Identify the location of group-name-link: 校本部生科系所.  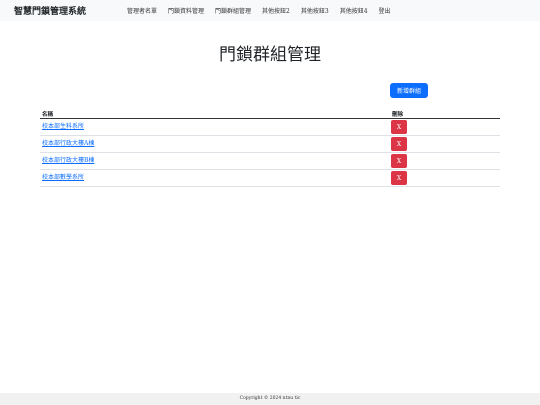
(63, 125).